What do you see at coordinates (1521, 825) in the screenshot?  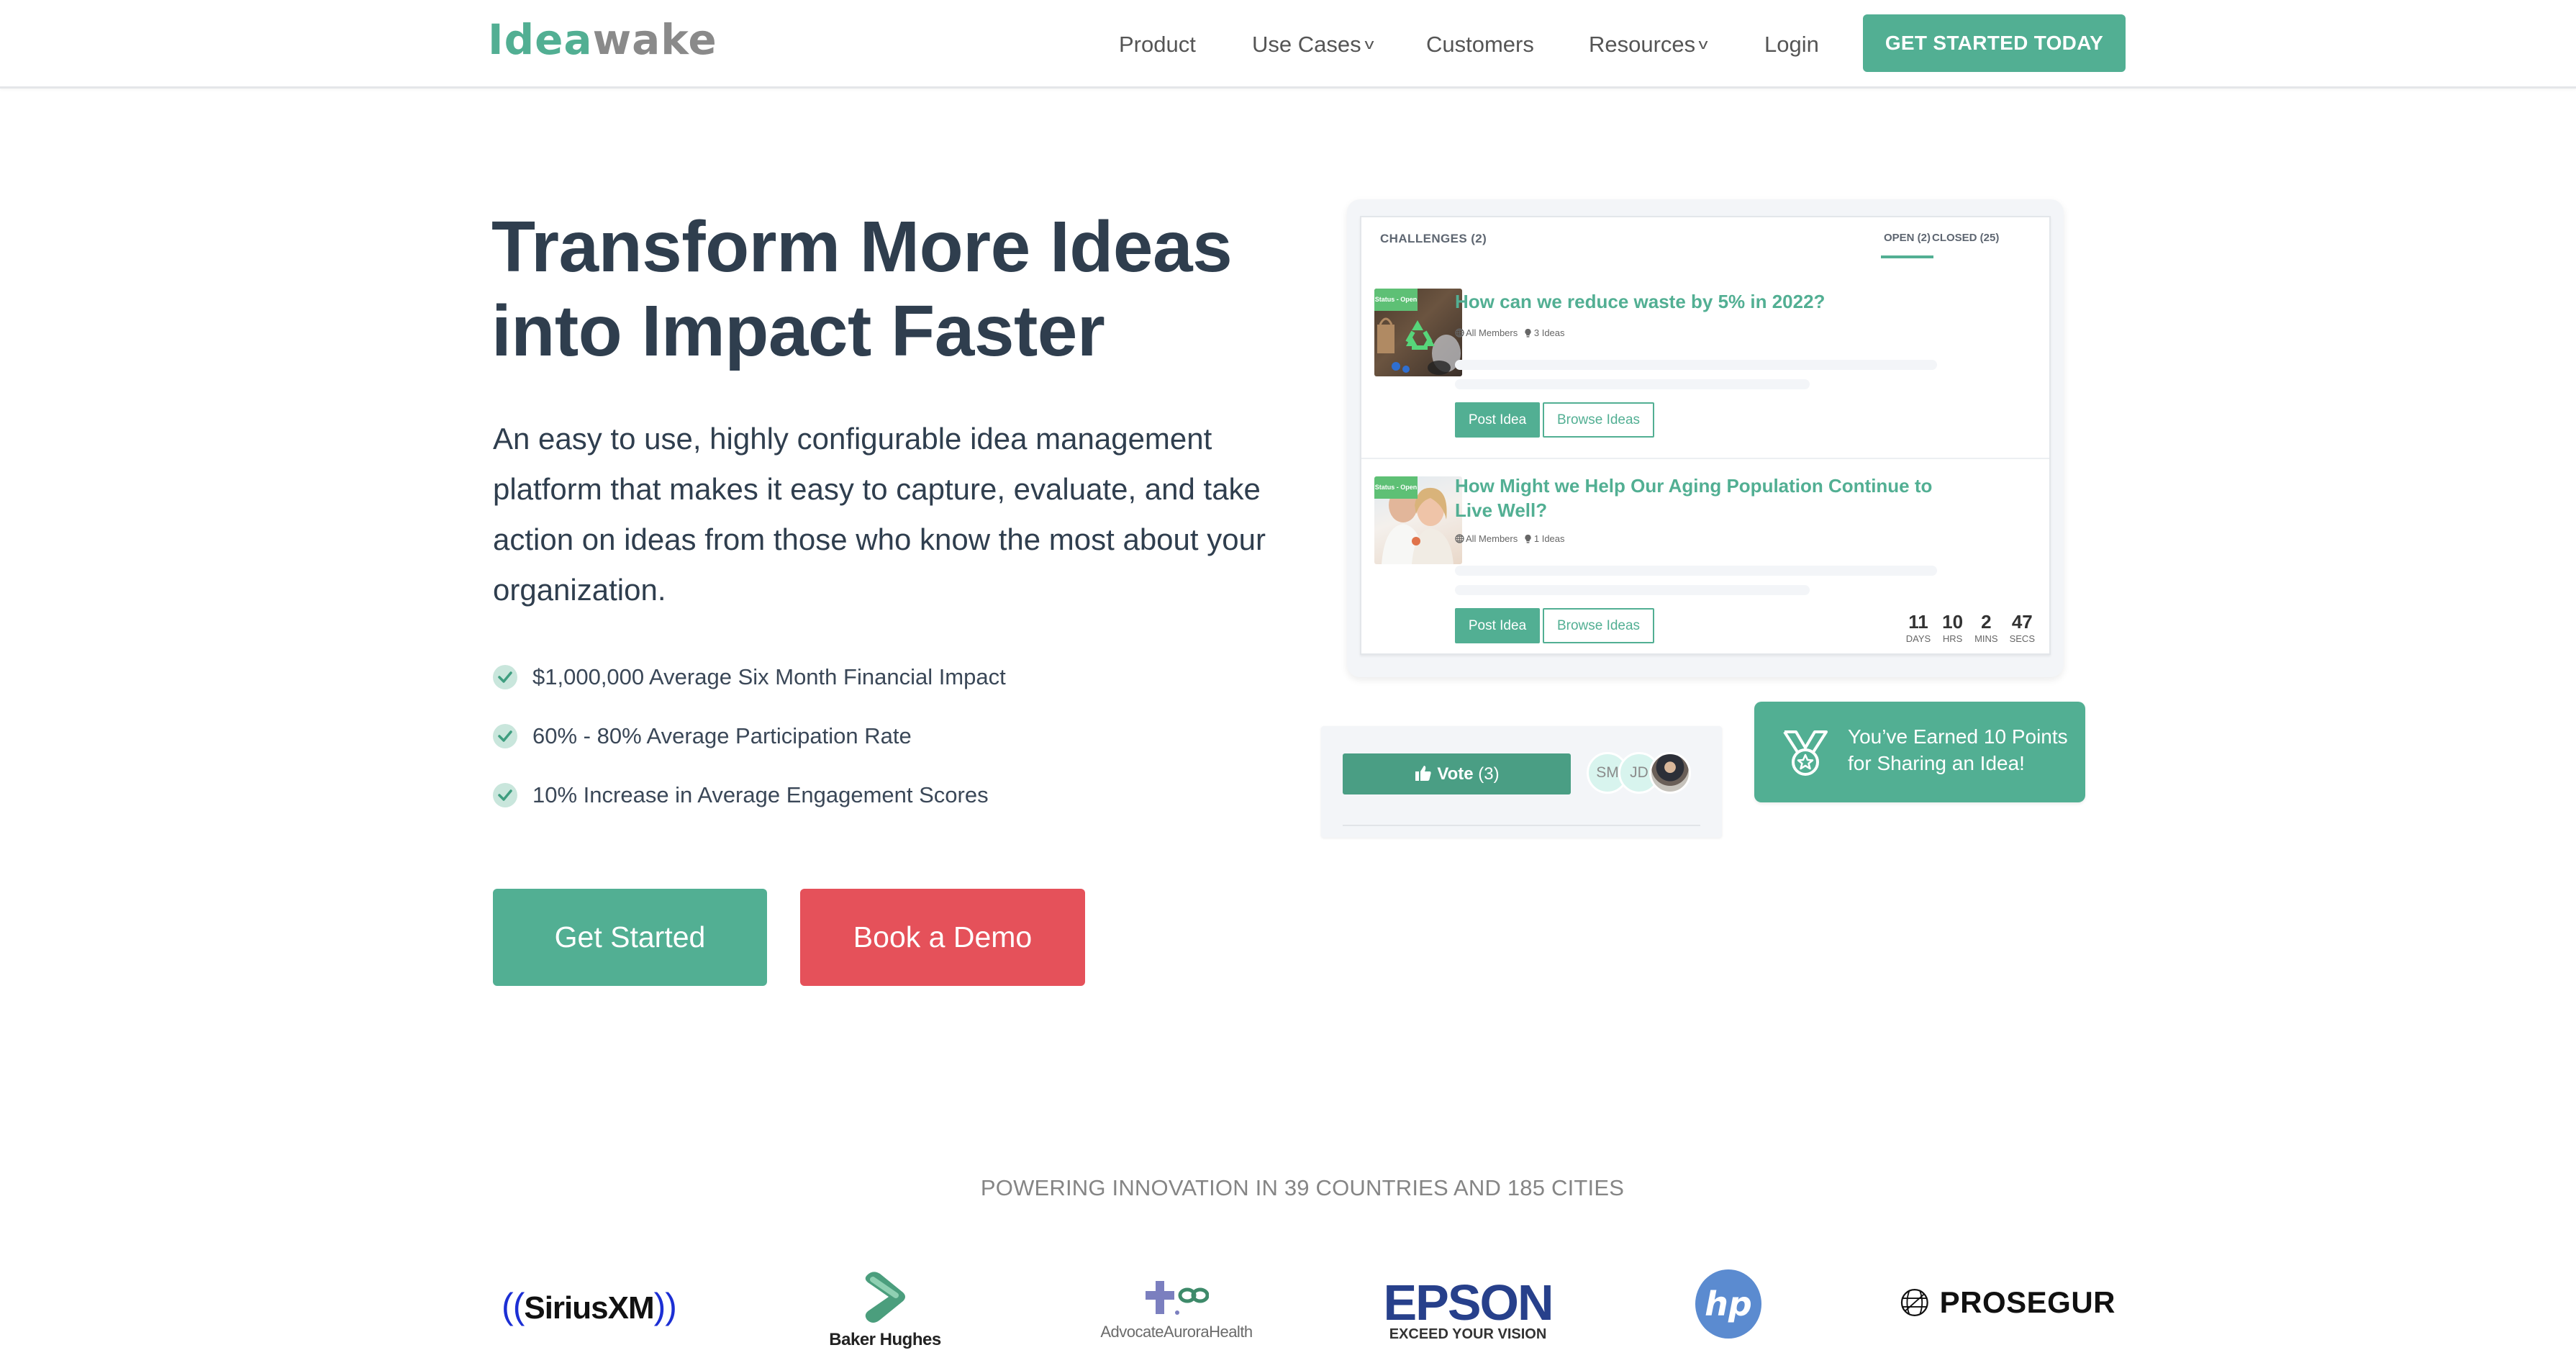 I see `divider` at bounding box center [1521, 825].